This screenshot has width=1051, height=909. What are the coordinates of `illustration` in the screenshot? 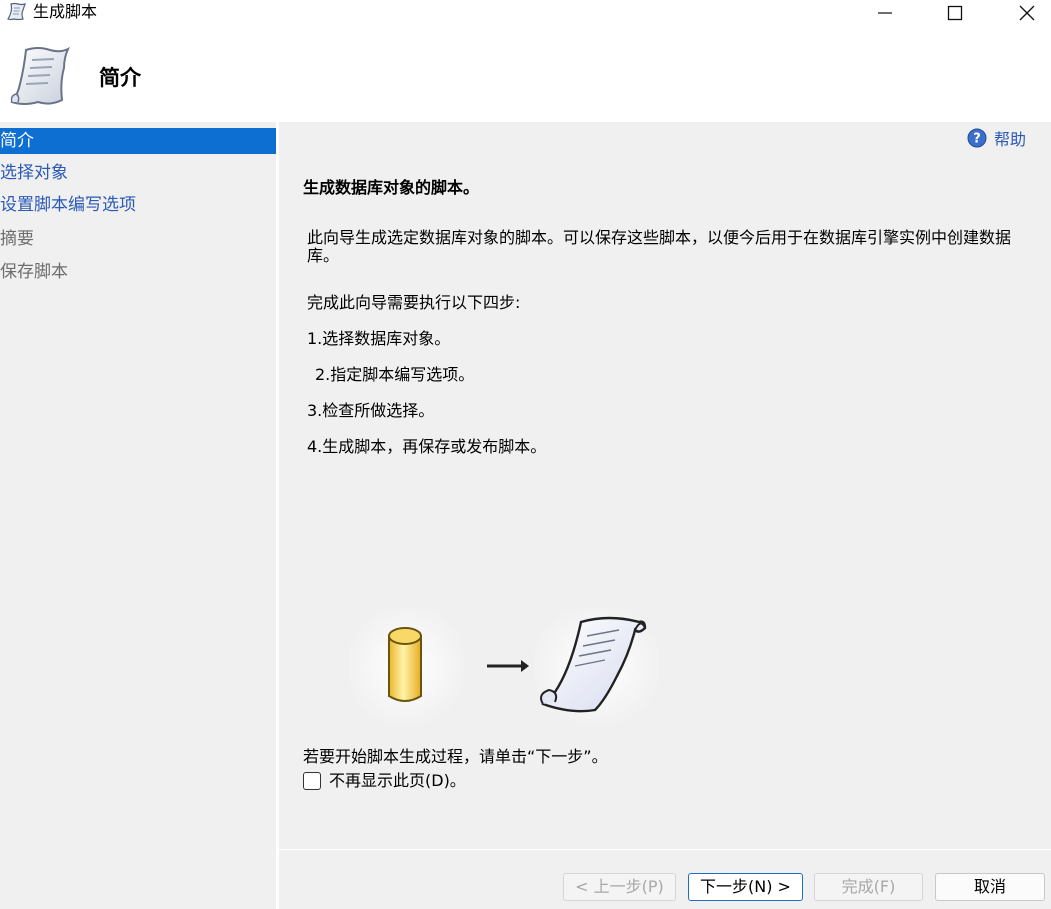 It's located at (504, 666).